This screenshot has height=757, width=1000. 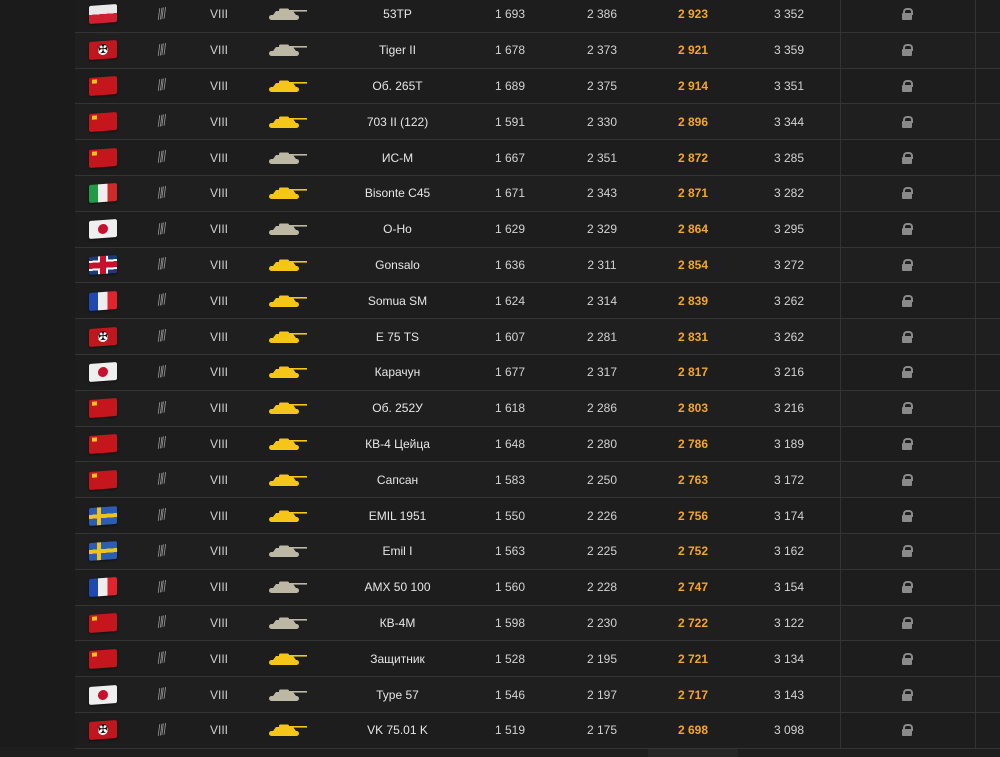 I want to click on stat-value-1: 1 677, so click(x=510, y=372).